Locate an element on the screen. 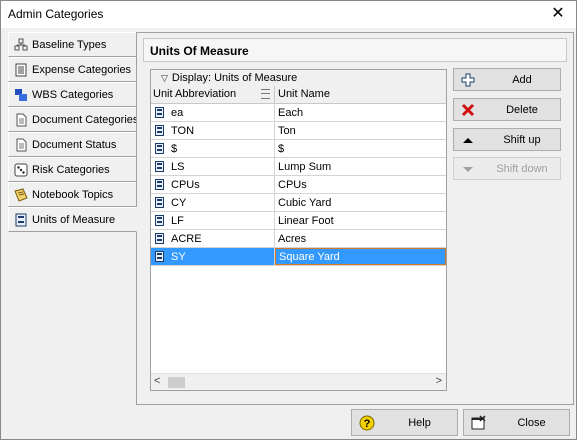 This screenshot has height=440, width=577. unit-abbreviation-cell: $ is located at coordinates (174, 149).